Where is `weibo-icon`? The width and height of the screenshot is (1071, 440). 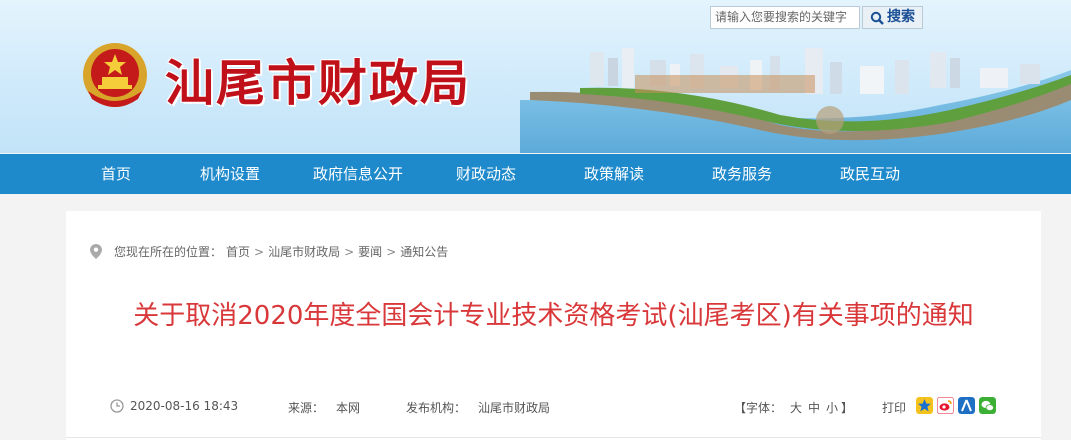
weibo-icon is located at coordinates (945, 405).